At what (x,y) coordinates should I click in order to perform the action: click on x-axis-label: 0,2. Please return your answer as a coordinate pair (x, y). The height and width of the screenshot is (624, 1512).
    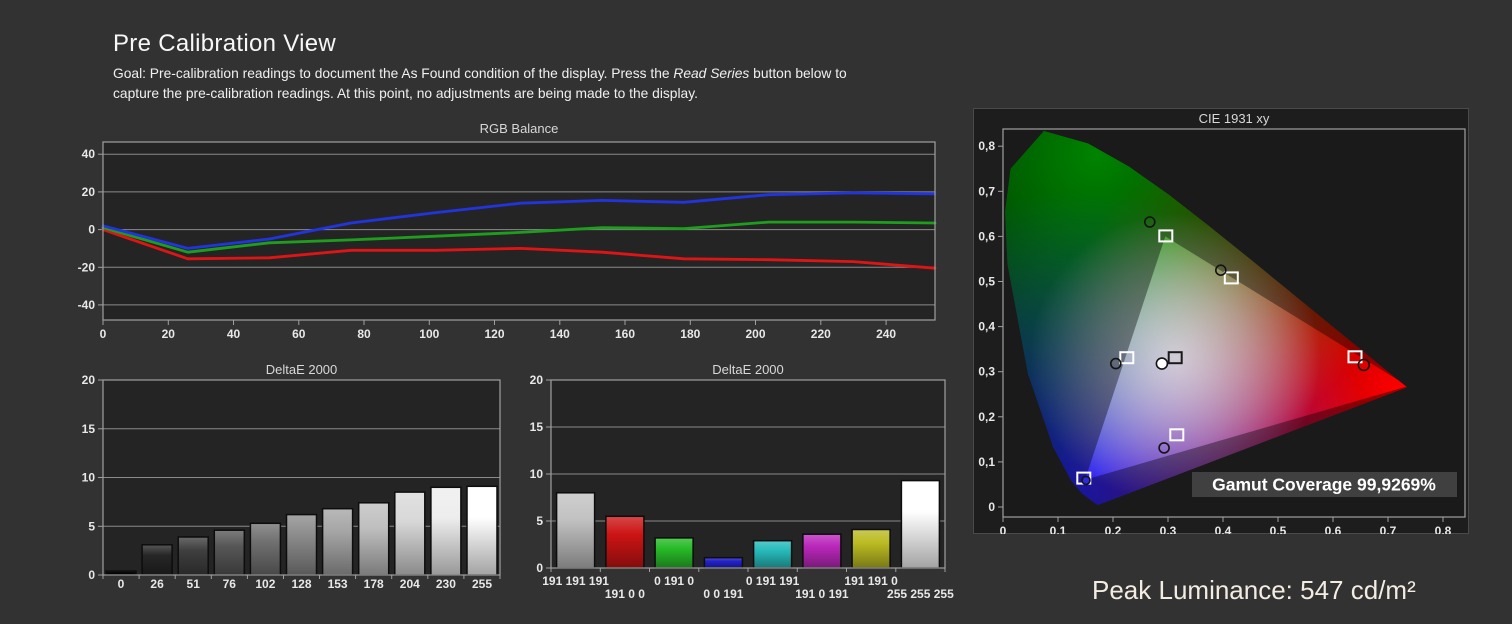
    Looking at the image, I should click on (1113, 529).